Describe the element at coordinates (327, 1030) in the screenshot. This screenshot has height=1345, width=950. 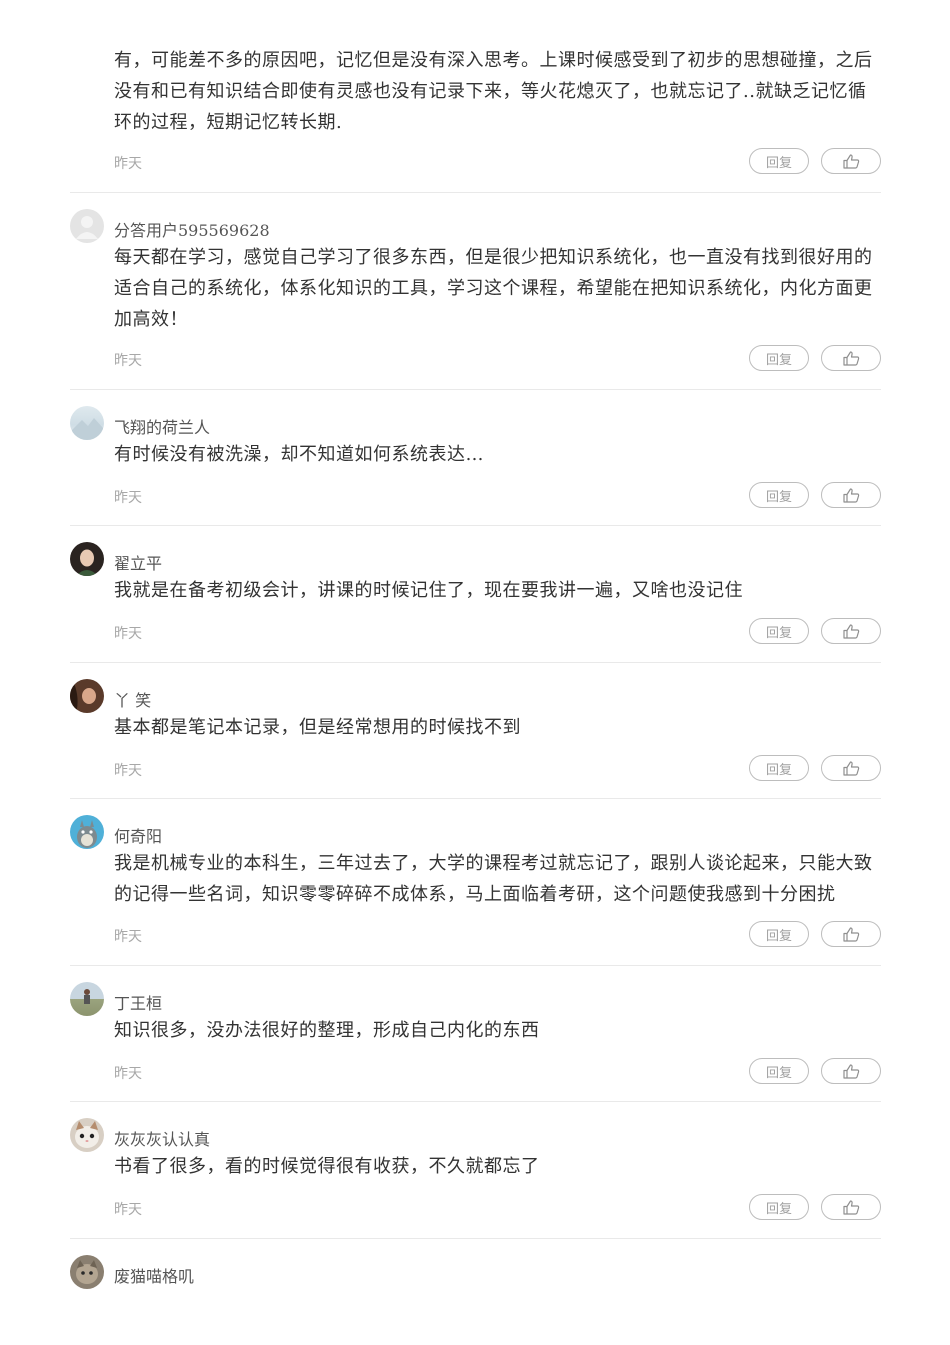
I see `comment-content: 知识很多，没办法很好的整理，形成自己内化的东西` at that location.